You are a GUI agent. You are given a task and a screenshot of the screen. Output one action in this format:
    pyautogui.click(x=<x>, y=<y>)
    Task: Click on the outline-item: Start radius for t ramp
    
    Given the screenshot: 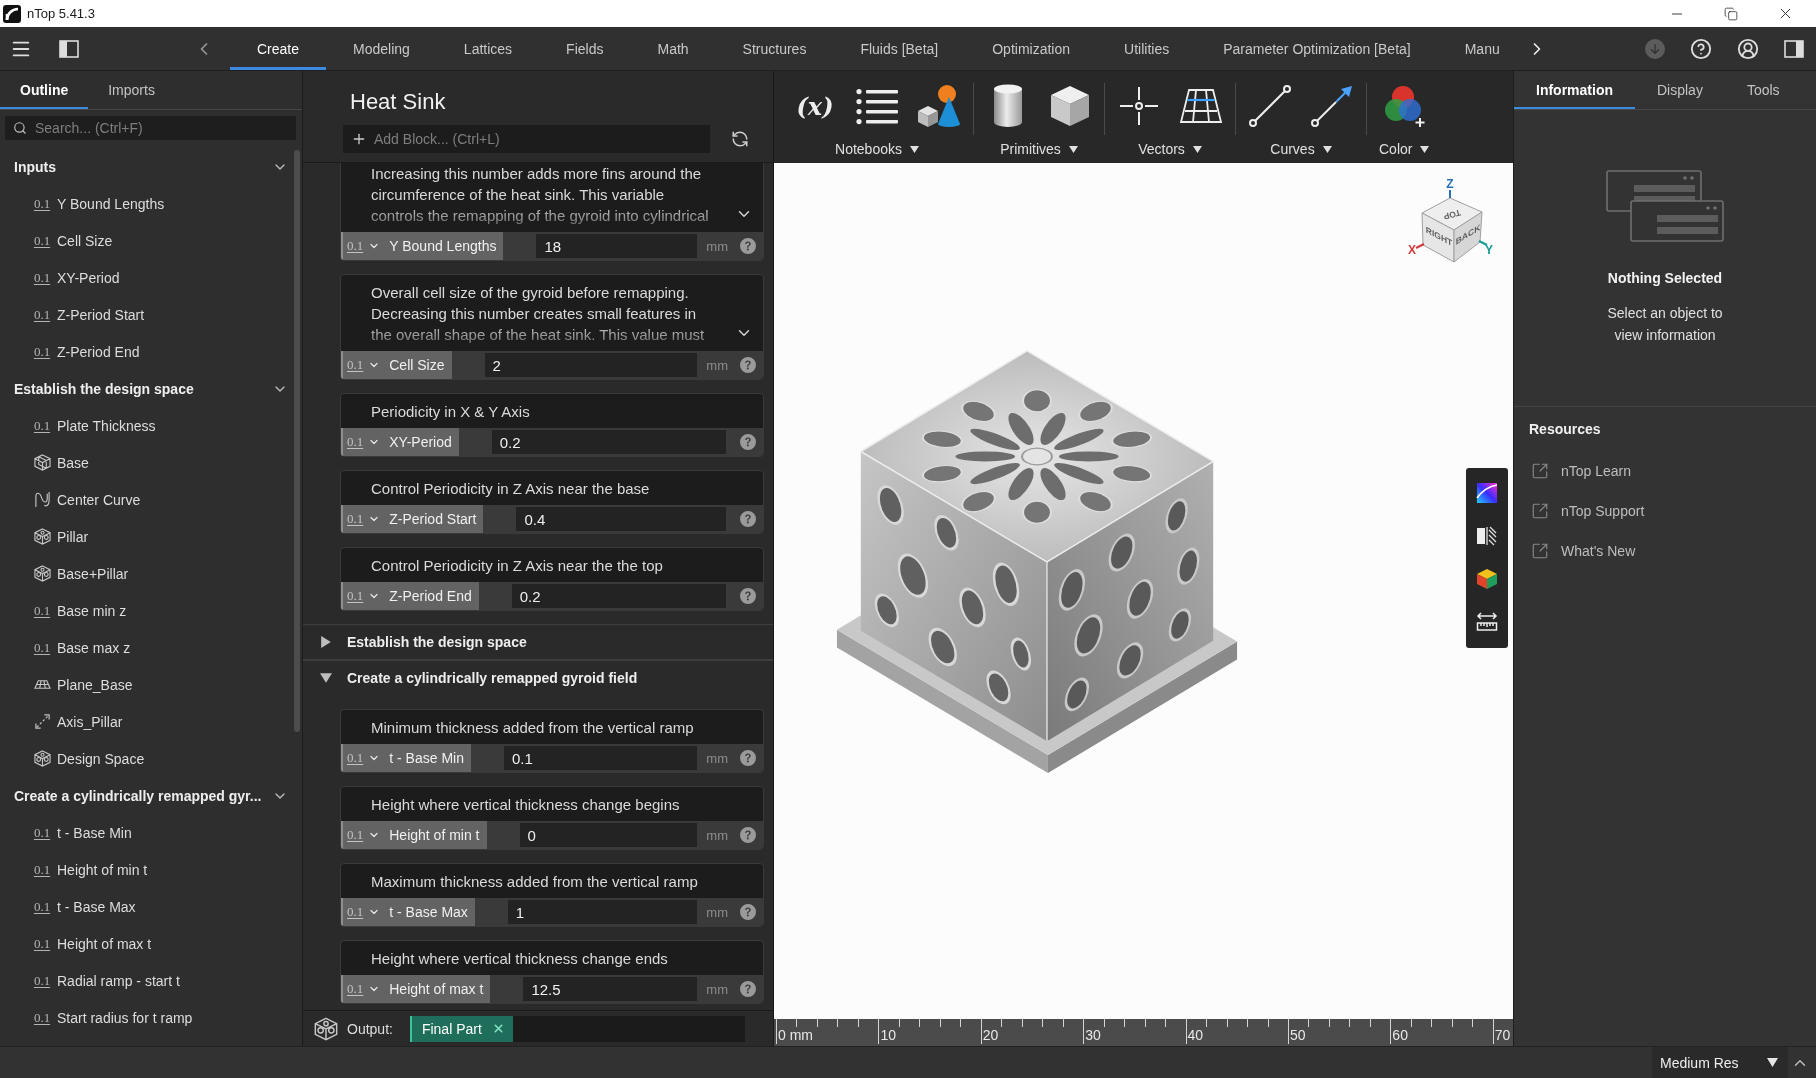 What is the action you would take?
    pyautogui.click(x=125, y=1017)
    